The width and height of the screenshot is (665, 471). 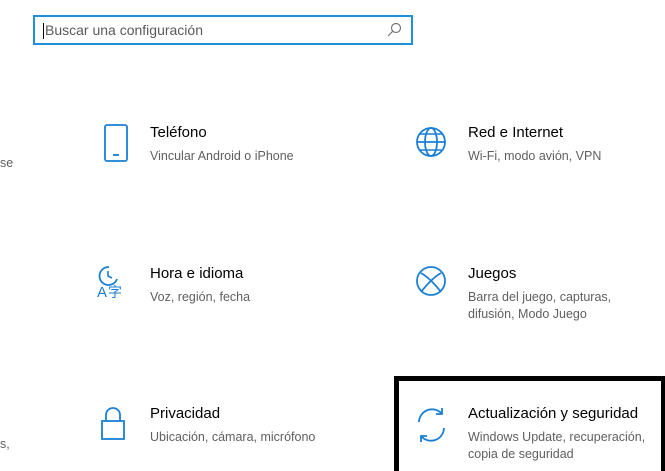 I want to click on left-edge-text-1: se, so click(x=7, y=163).